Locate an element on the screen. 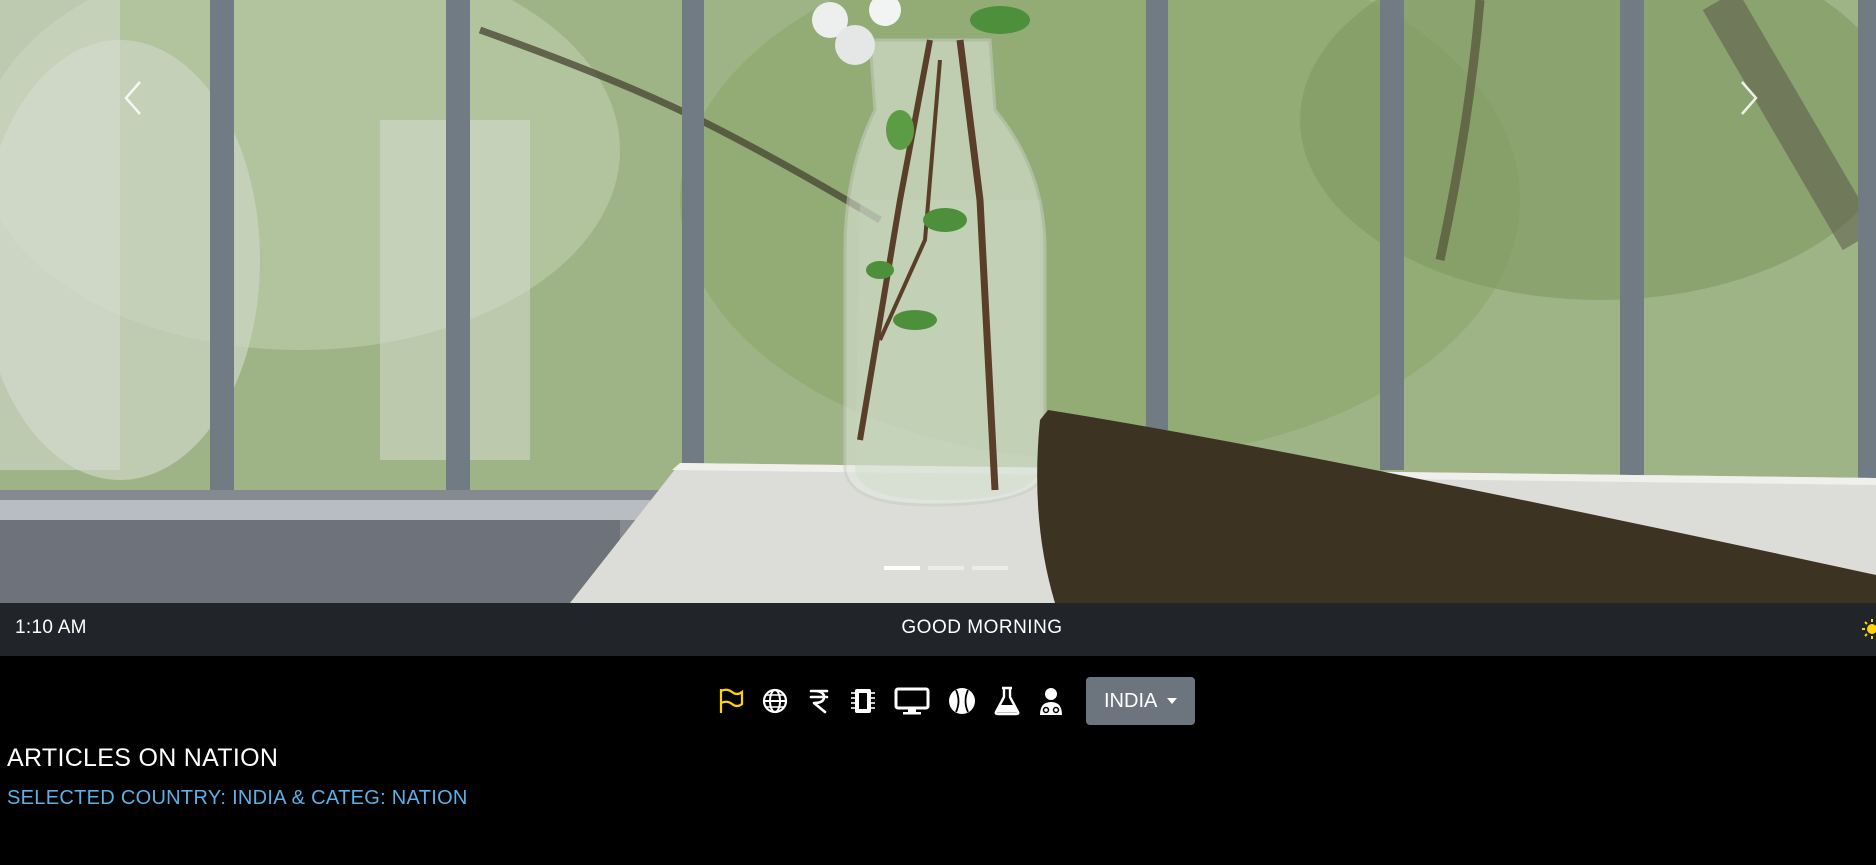 The width and height of the screenshot is (1876, 865). category-entertainment-button is located at coordinates (912, 701).